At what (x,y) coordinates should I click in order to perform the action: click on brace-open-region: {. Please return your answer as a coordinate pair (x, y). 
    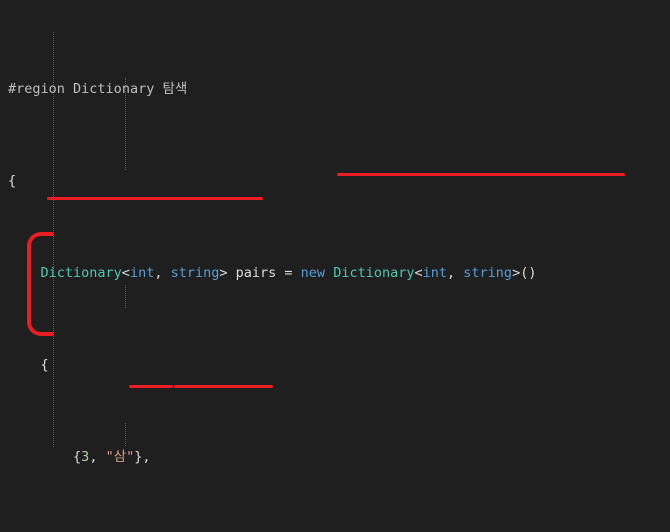
    Looking at the image, I should click on (12, 181).